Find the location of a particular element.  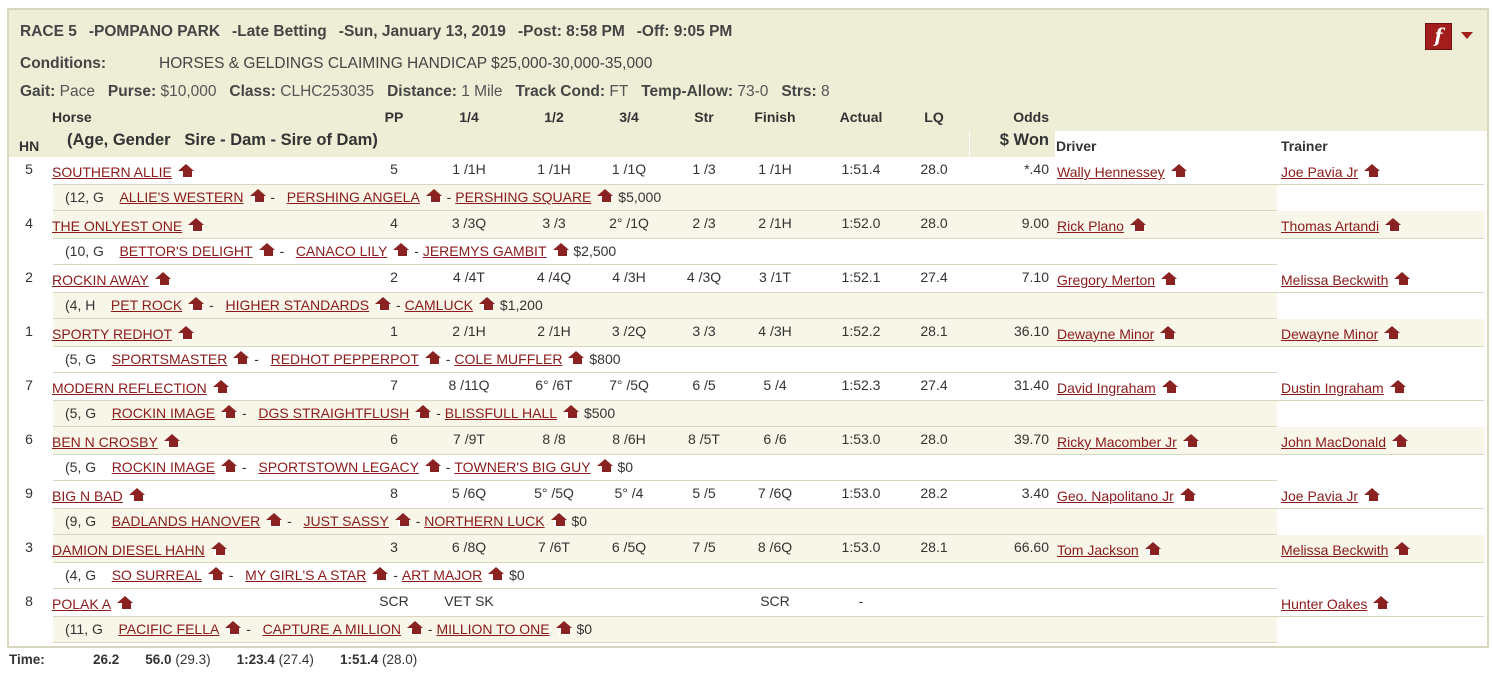

driver-link: Wally Hennessey is located at coordinates (1111, 172).